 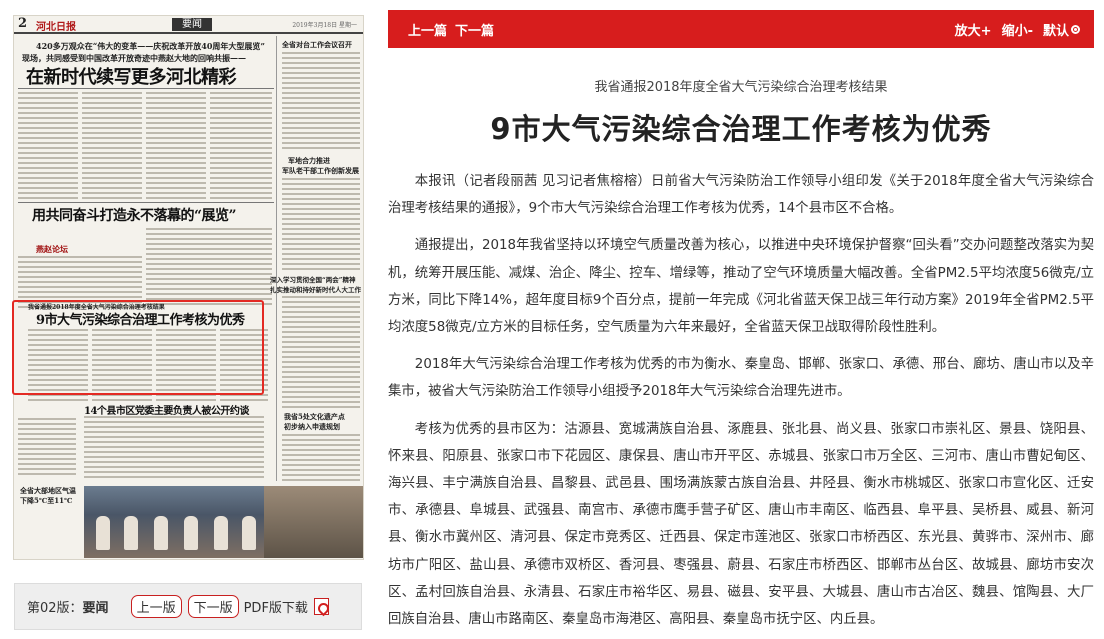 I want to click on default-size-label: 默认, so click(x=1055, y=31).